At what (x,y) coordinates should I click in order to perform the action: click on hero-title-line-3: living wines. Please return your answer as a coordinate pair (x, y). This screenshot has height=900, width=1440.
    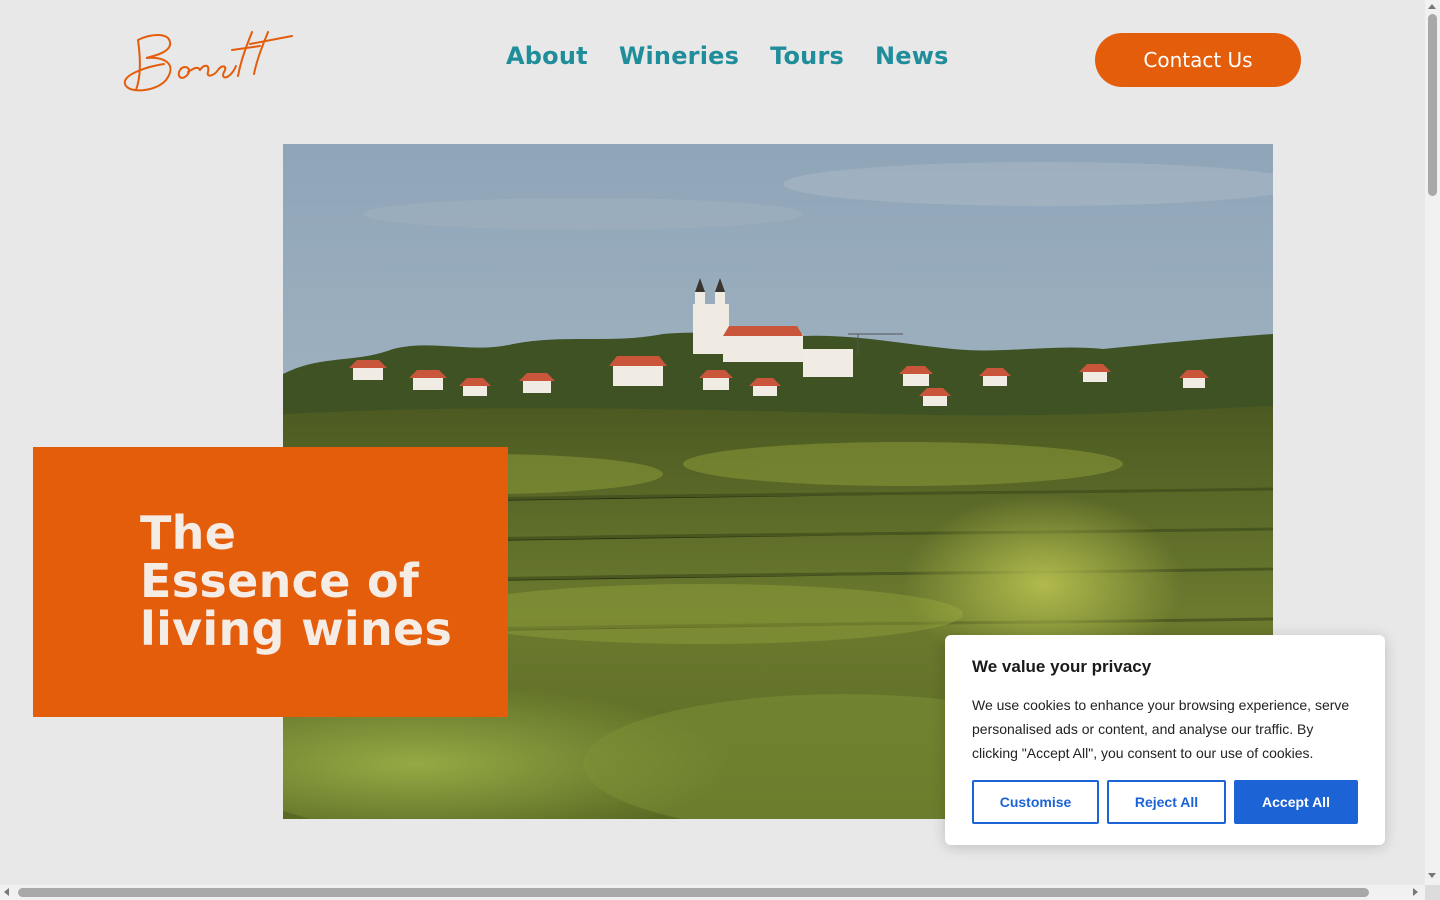
    Looking at the image, I should click on (296, 629).